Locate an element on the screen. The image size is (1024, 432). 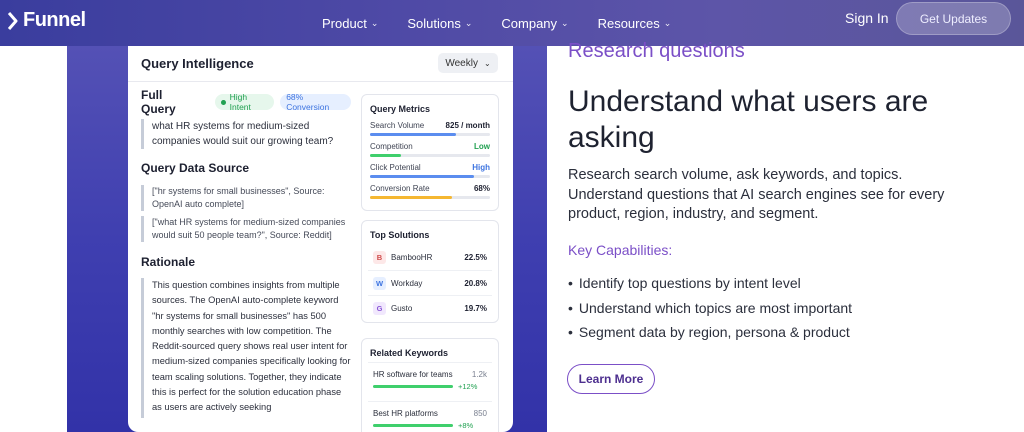
metric-label: Conversion Rate is located at coordinates (400, 188).